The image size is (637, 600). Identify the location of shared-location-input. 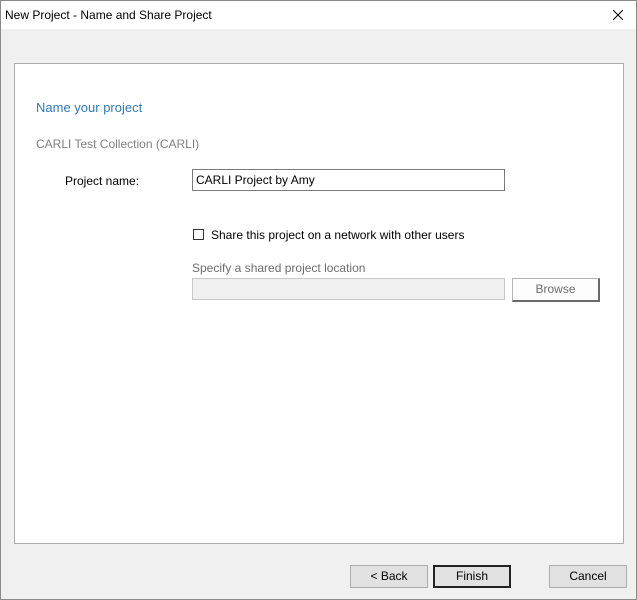
(348, 289).